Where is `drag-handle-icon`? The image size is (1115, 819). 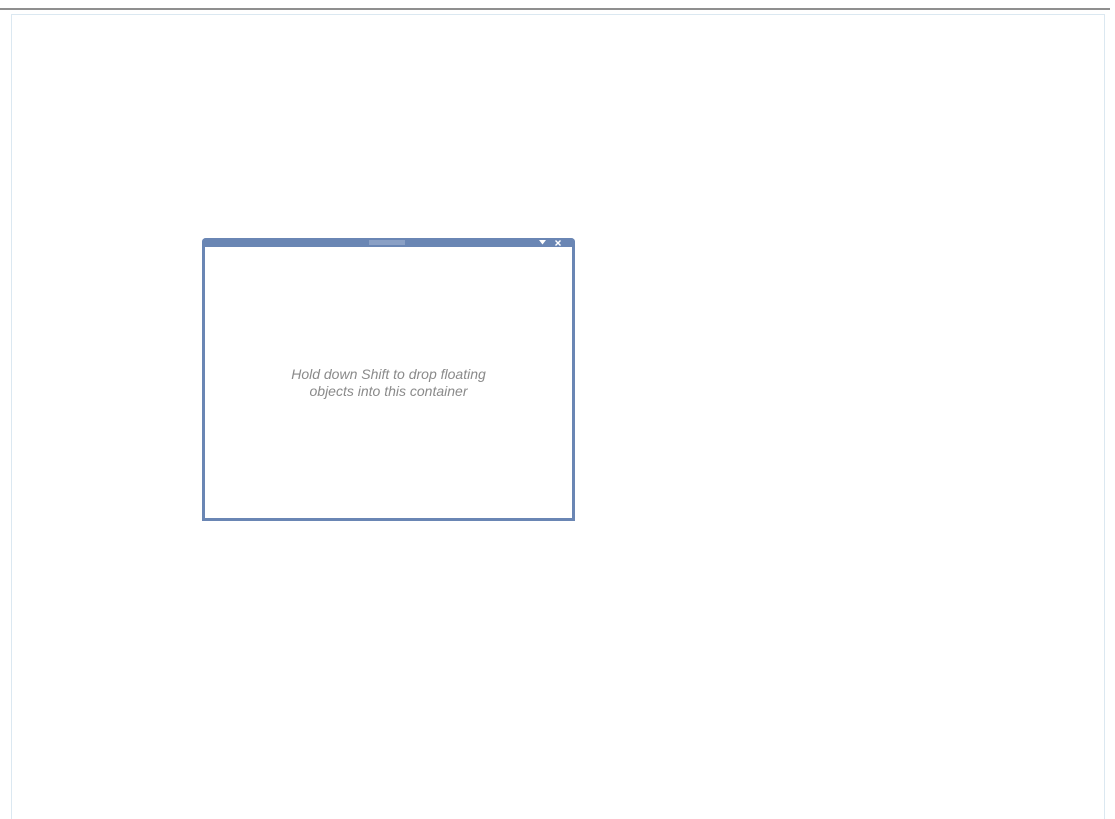 drag-handle-icon is located at coordinates (387, 242).